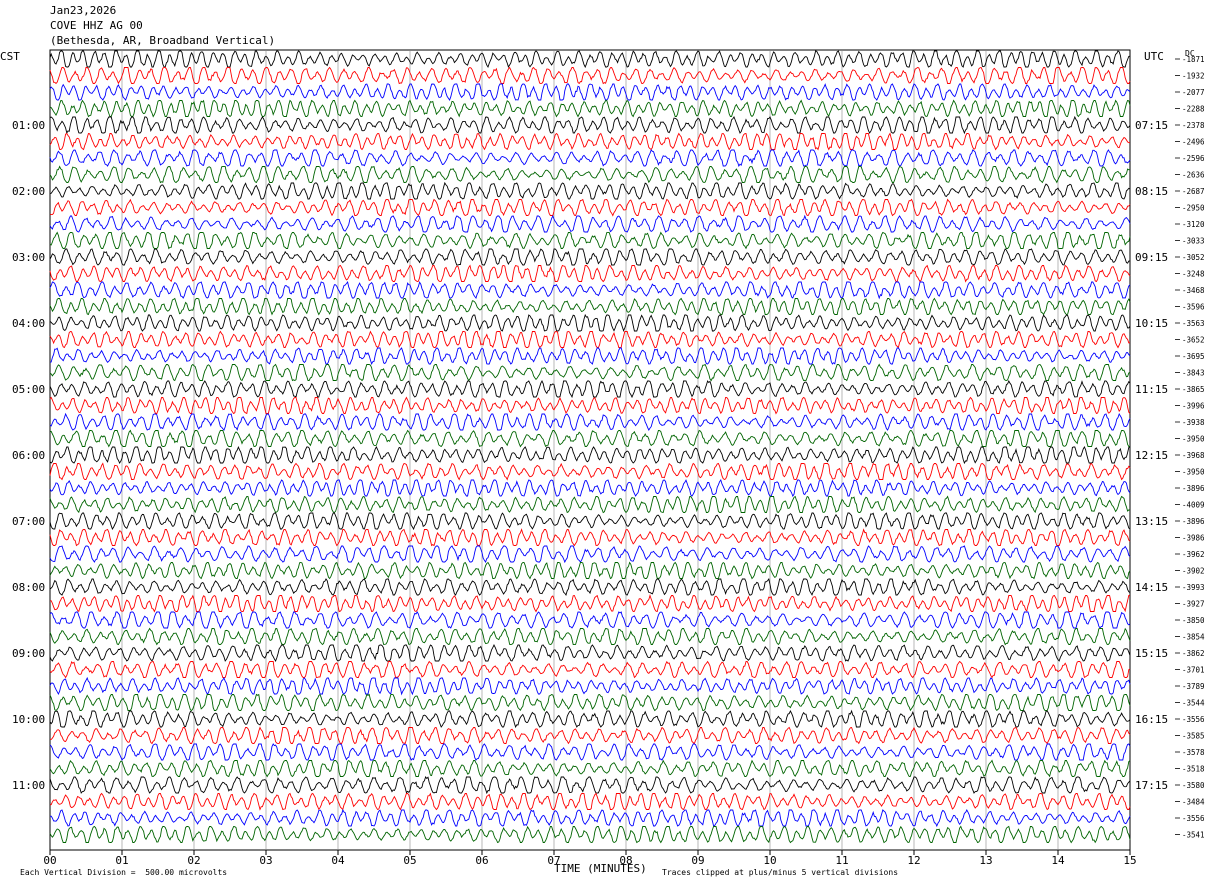 The image size is (1210, 886). Describe the element at coordinates (481, 860) in the screenshot. I see `x-tick-label: 06` at that location.